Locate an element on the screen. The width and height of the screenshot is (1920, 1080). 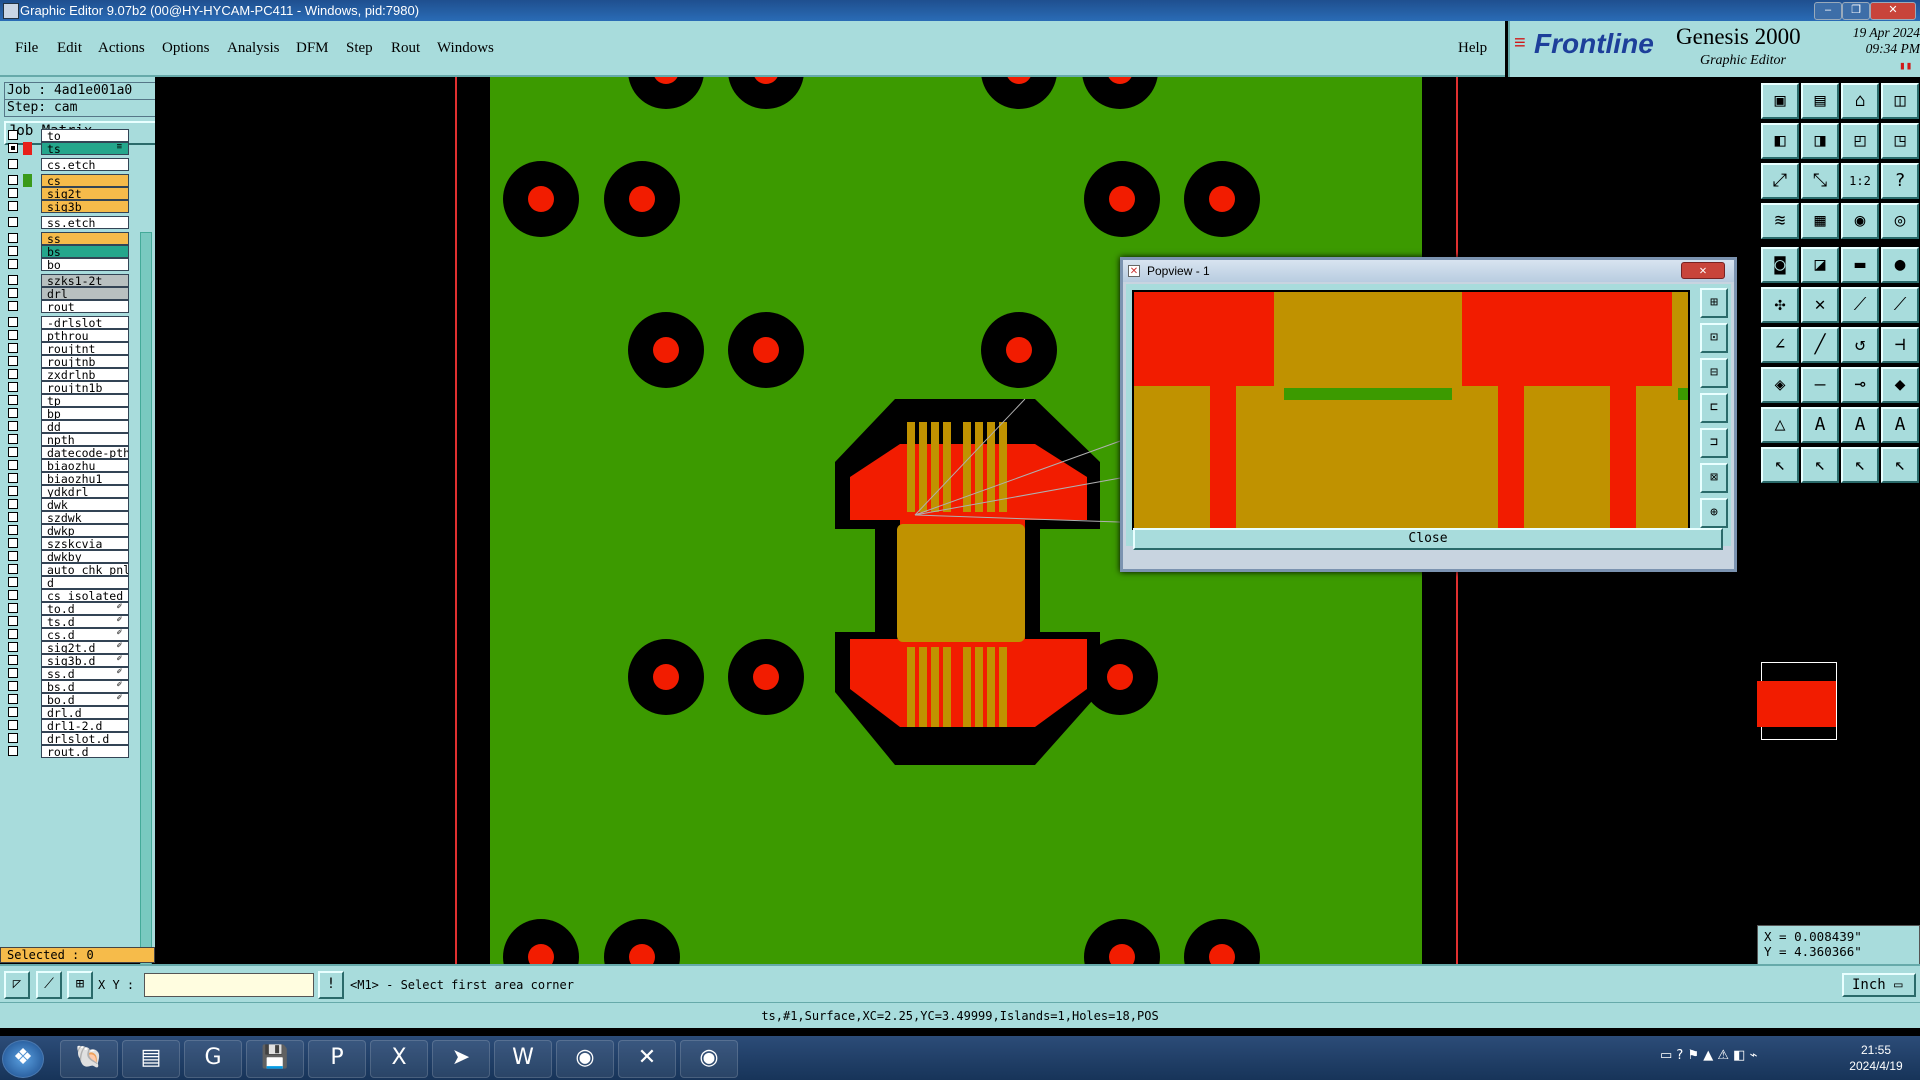
taskbar-app-5: P is located at coordinates (337, 1059).